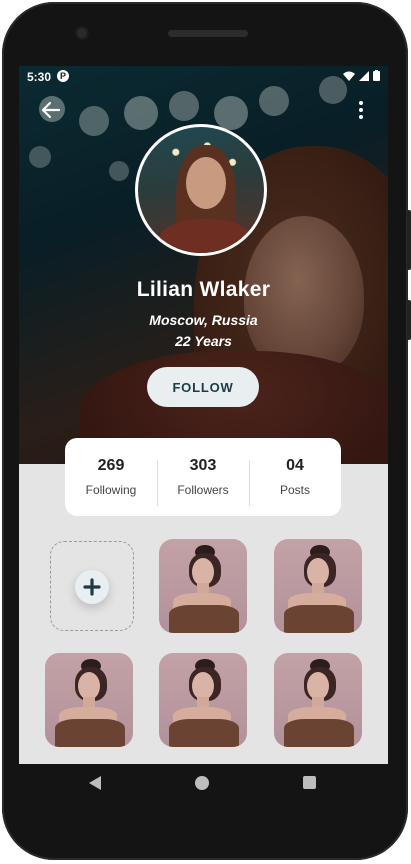 This screenshot has width=411, height=864. What do you see at coordinates (376, 75) in the screenshot?
I see `battery-icon` at bounding box center [376, 75].